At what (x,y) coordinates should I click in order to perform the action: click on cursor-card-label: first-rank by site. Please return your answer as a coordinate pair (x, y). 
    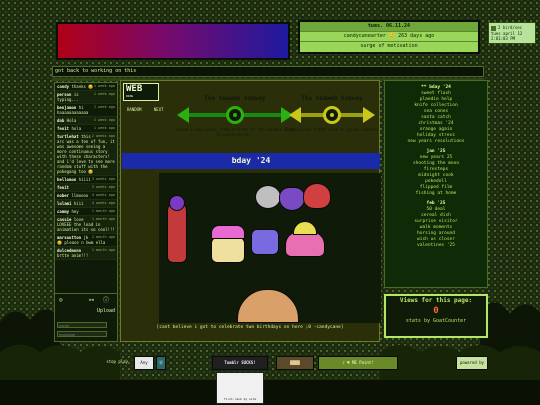
    Looking at the image, I should click on (240, 399).